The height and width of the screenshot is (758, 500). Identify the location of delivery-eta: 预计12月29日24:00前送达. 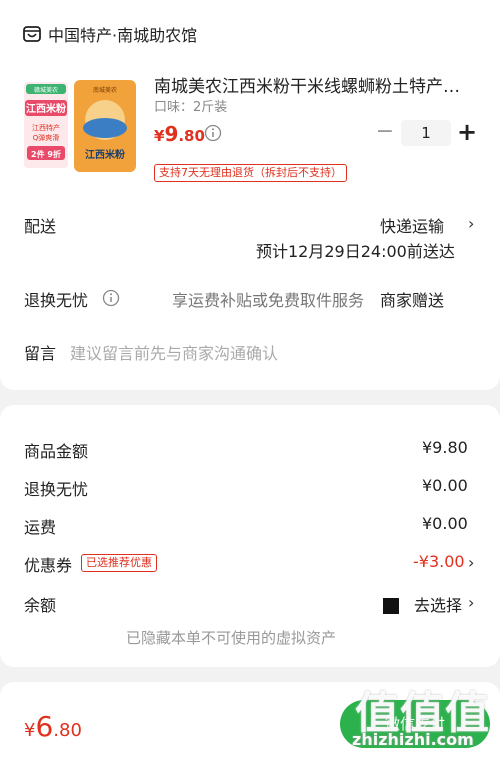
(355, 251).